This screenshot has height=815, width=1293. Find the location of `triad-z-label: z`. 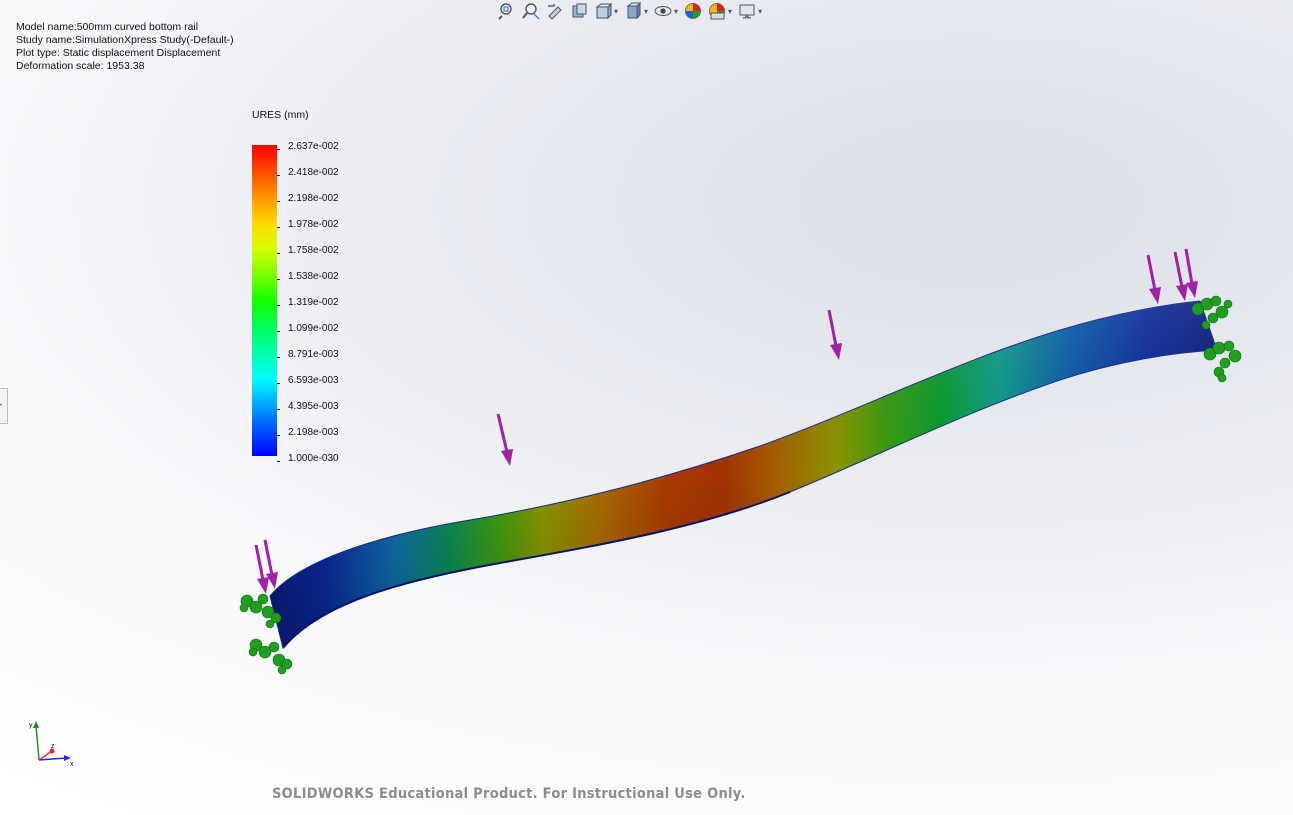

triad-z-label: z is located at coordinates (53, 746).